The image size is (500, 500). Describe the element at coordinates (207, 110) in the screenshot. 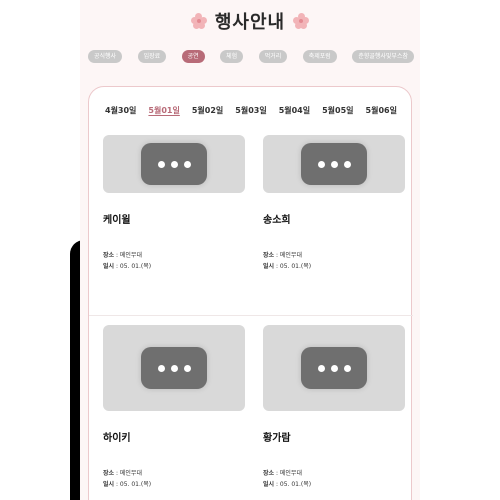

I see `date-tab: 5월02일` at that location.